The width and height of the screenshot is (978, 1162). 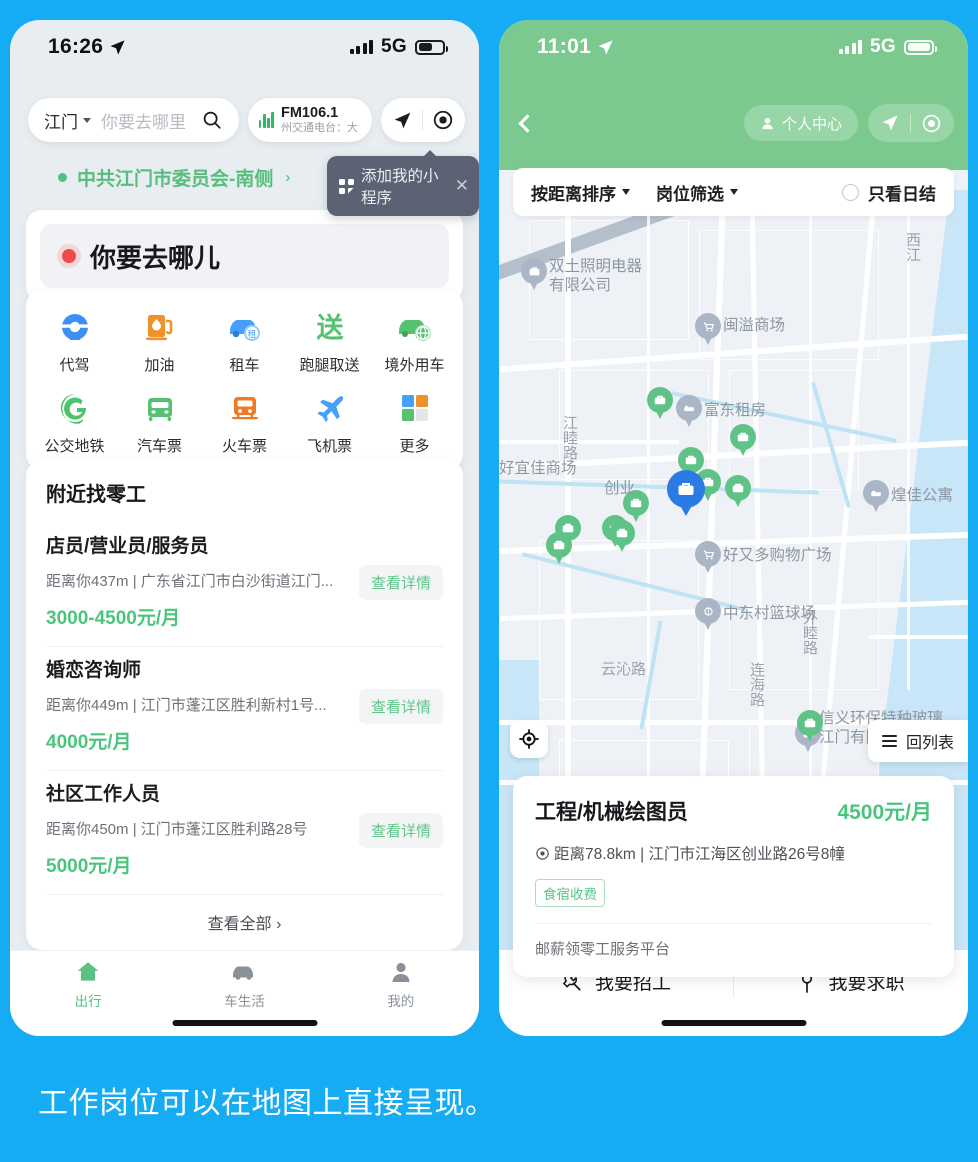 I want to click on back-chevron-icon, so click(x=527, y=123).